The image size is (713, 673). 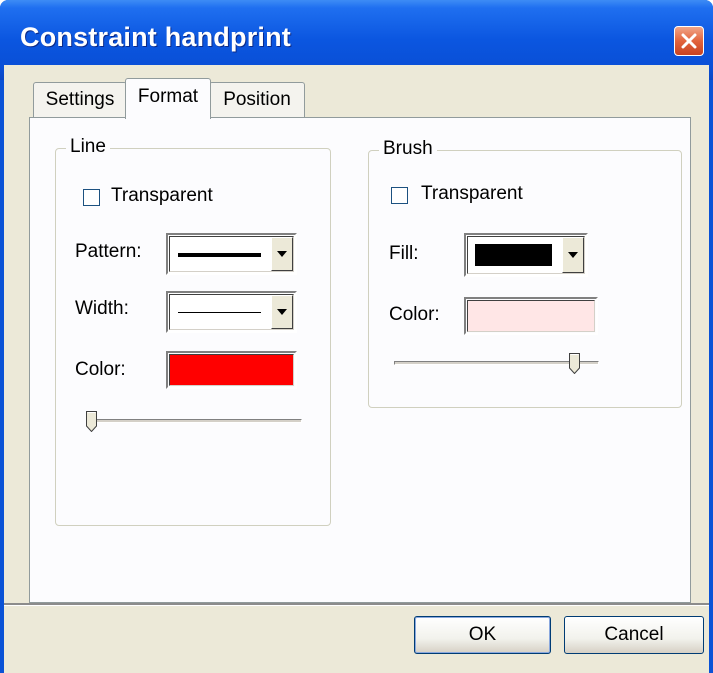 I want to click on pattern-preview, so click(x=219, y=255).